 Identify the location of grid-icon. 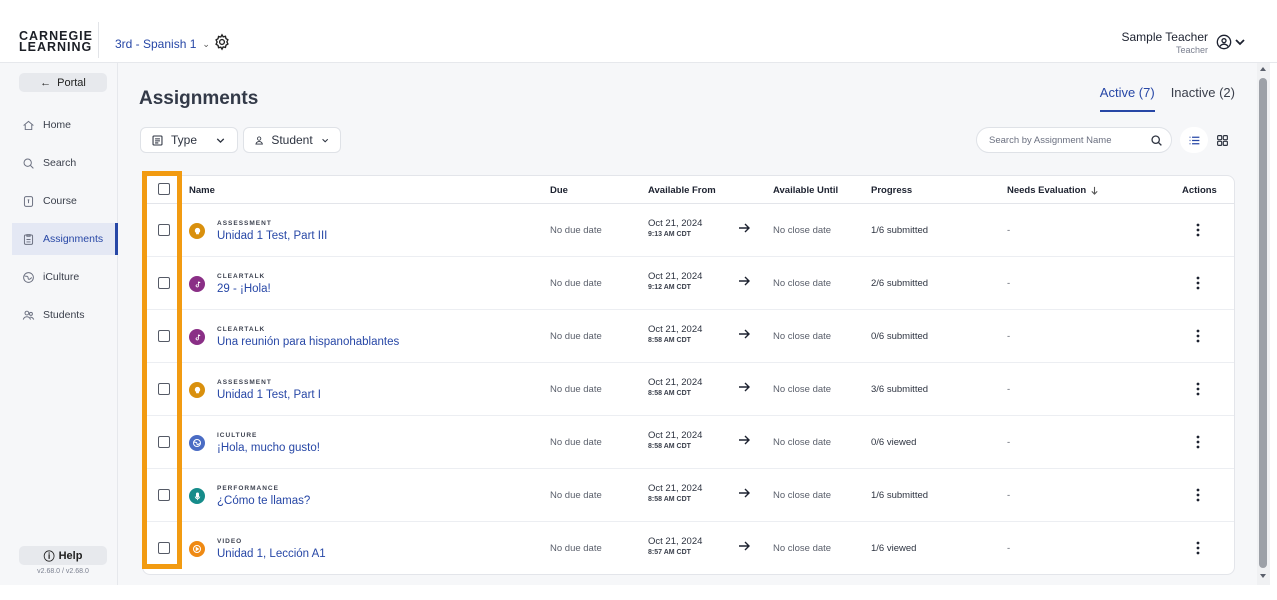
(1222, 140).